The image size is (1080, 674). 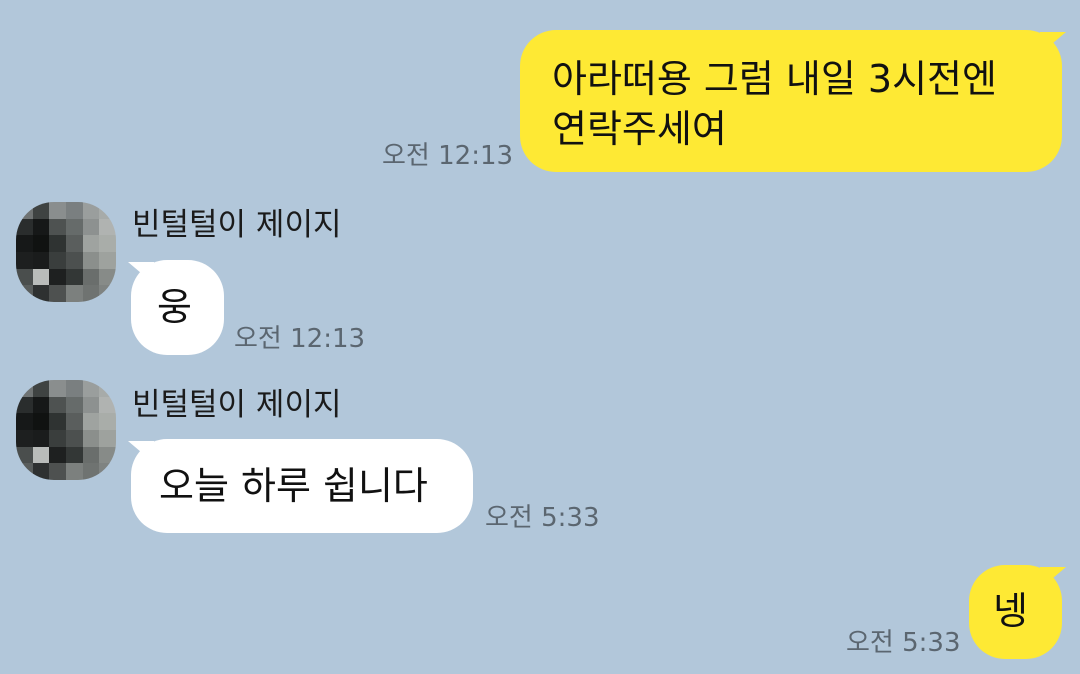 I want to click on their-message-bubble: 오늘 하루 쉽니다, so click(x=302, y=486).